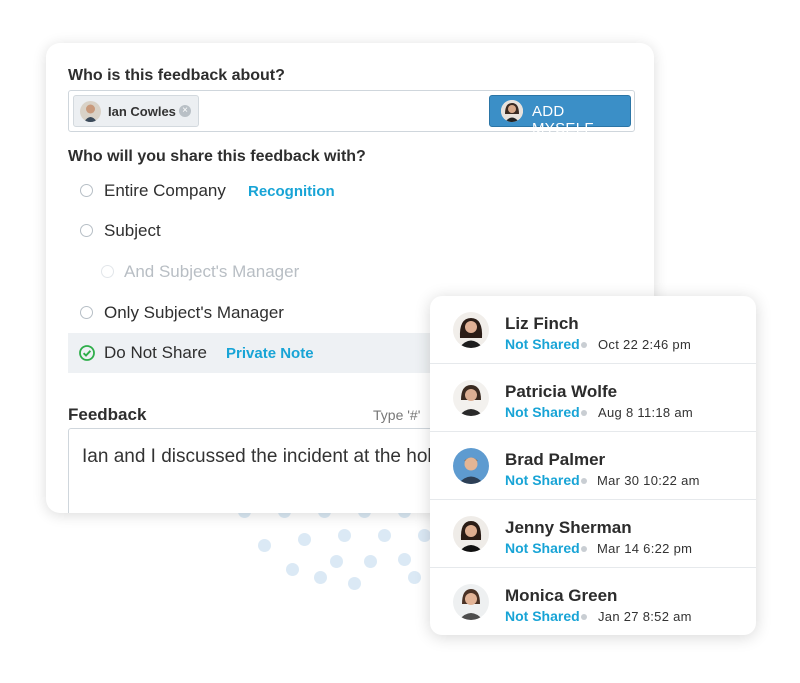  I want to click on option-label: Only Subject's Manager, so click(194, 312).